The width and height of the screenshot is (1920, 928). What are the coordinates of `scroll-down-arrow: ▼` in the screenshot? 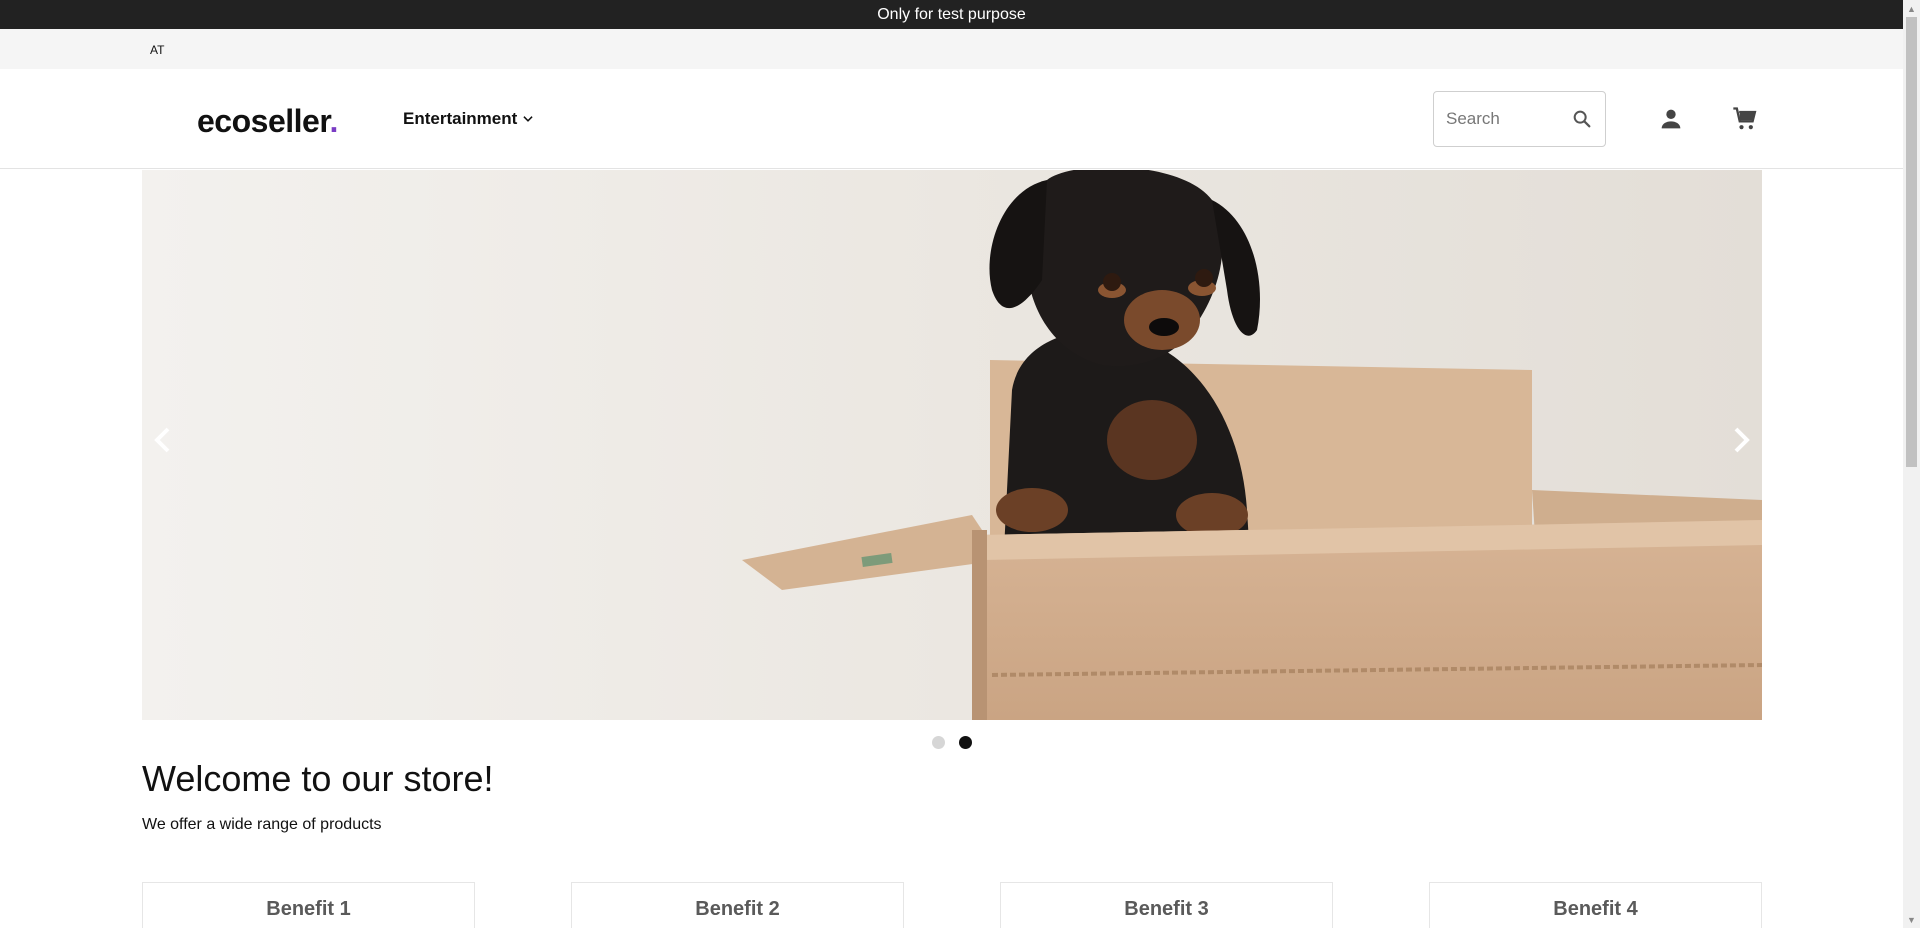 It's located at (1911, 919).